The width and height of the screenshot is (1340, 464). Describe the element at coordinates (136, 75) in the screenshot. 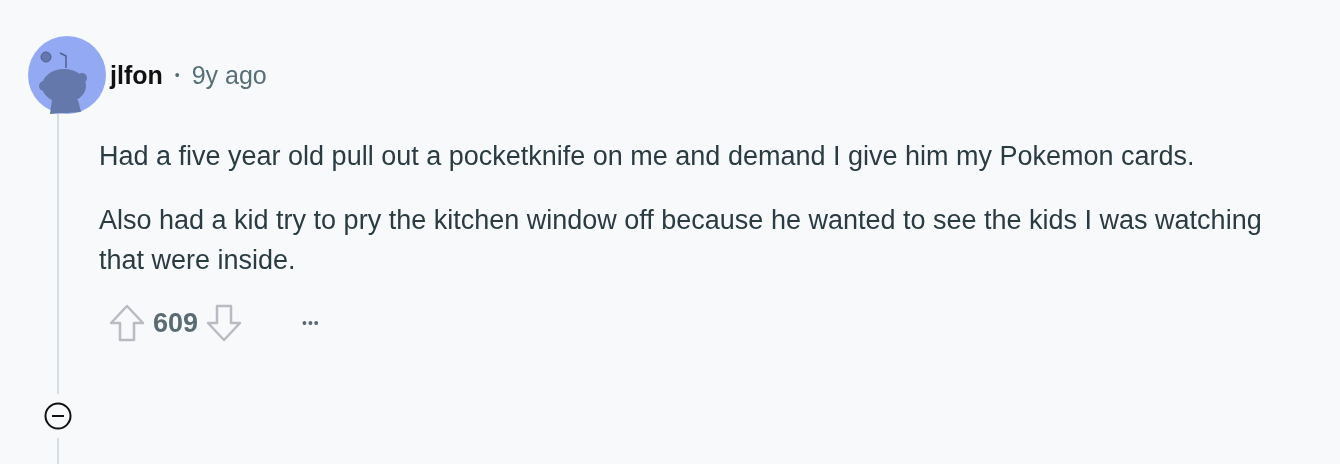

I see `username: jlfon` at that location.